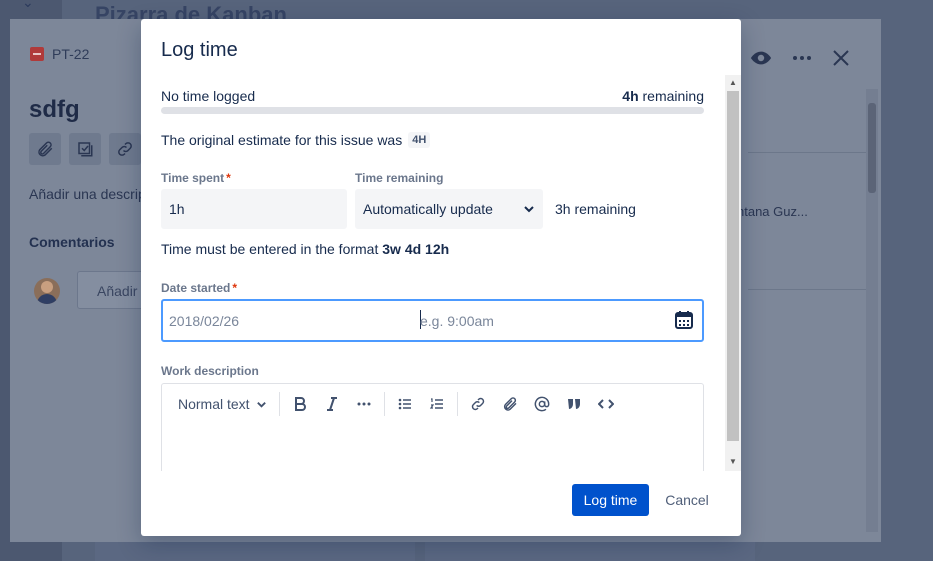  Describe the element at coordinates (270, 249) in the screenshot. I see `format-hint-text: Time must be entered in the format` at that location.